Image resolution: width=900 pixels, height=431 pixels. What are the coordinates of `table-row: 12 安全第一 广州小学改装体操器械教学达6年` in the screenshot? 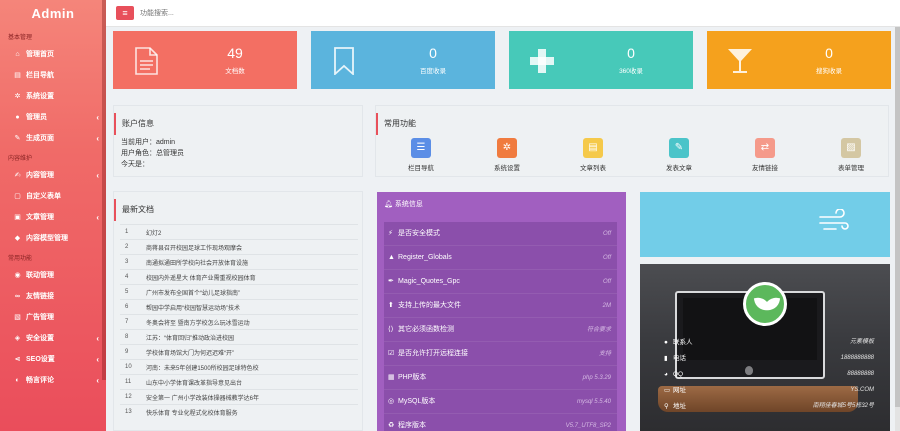 It's located at (239, 397).